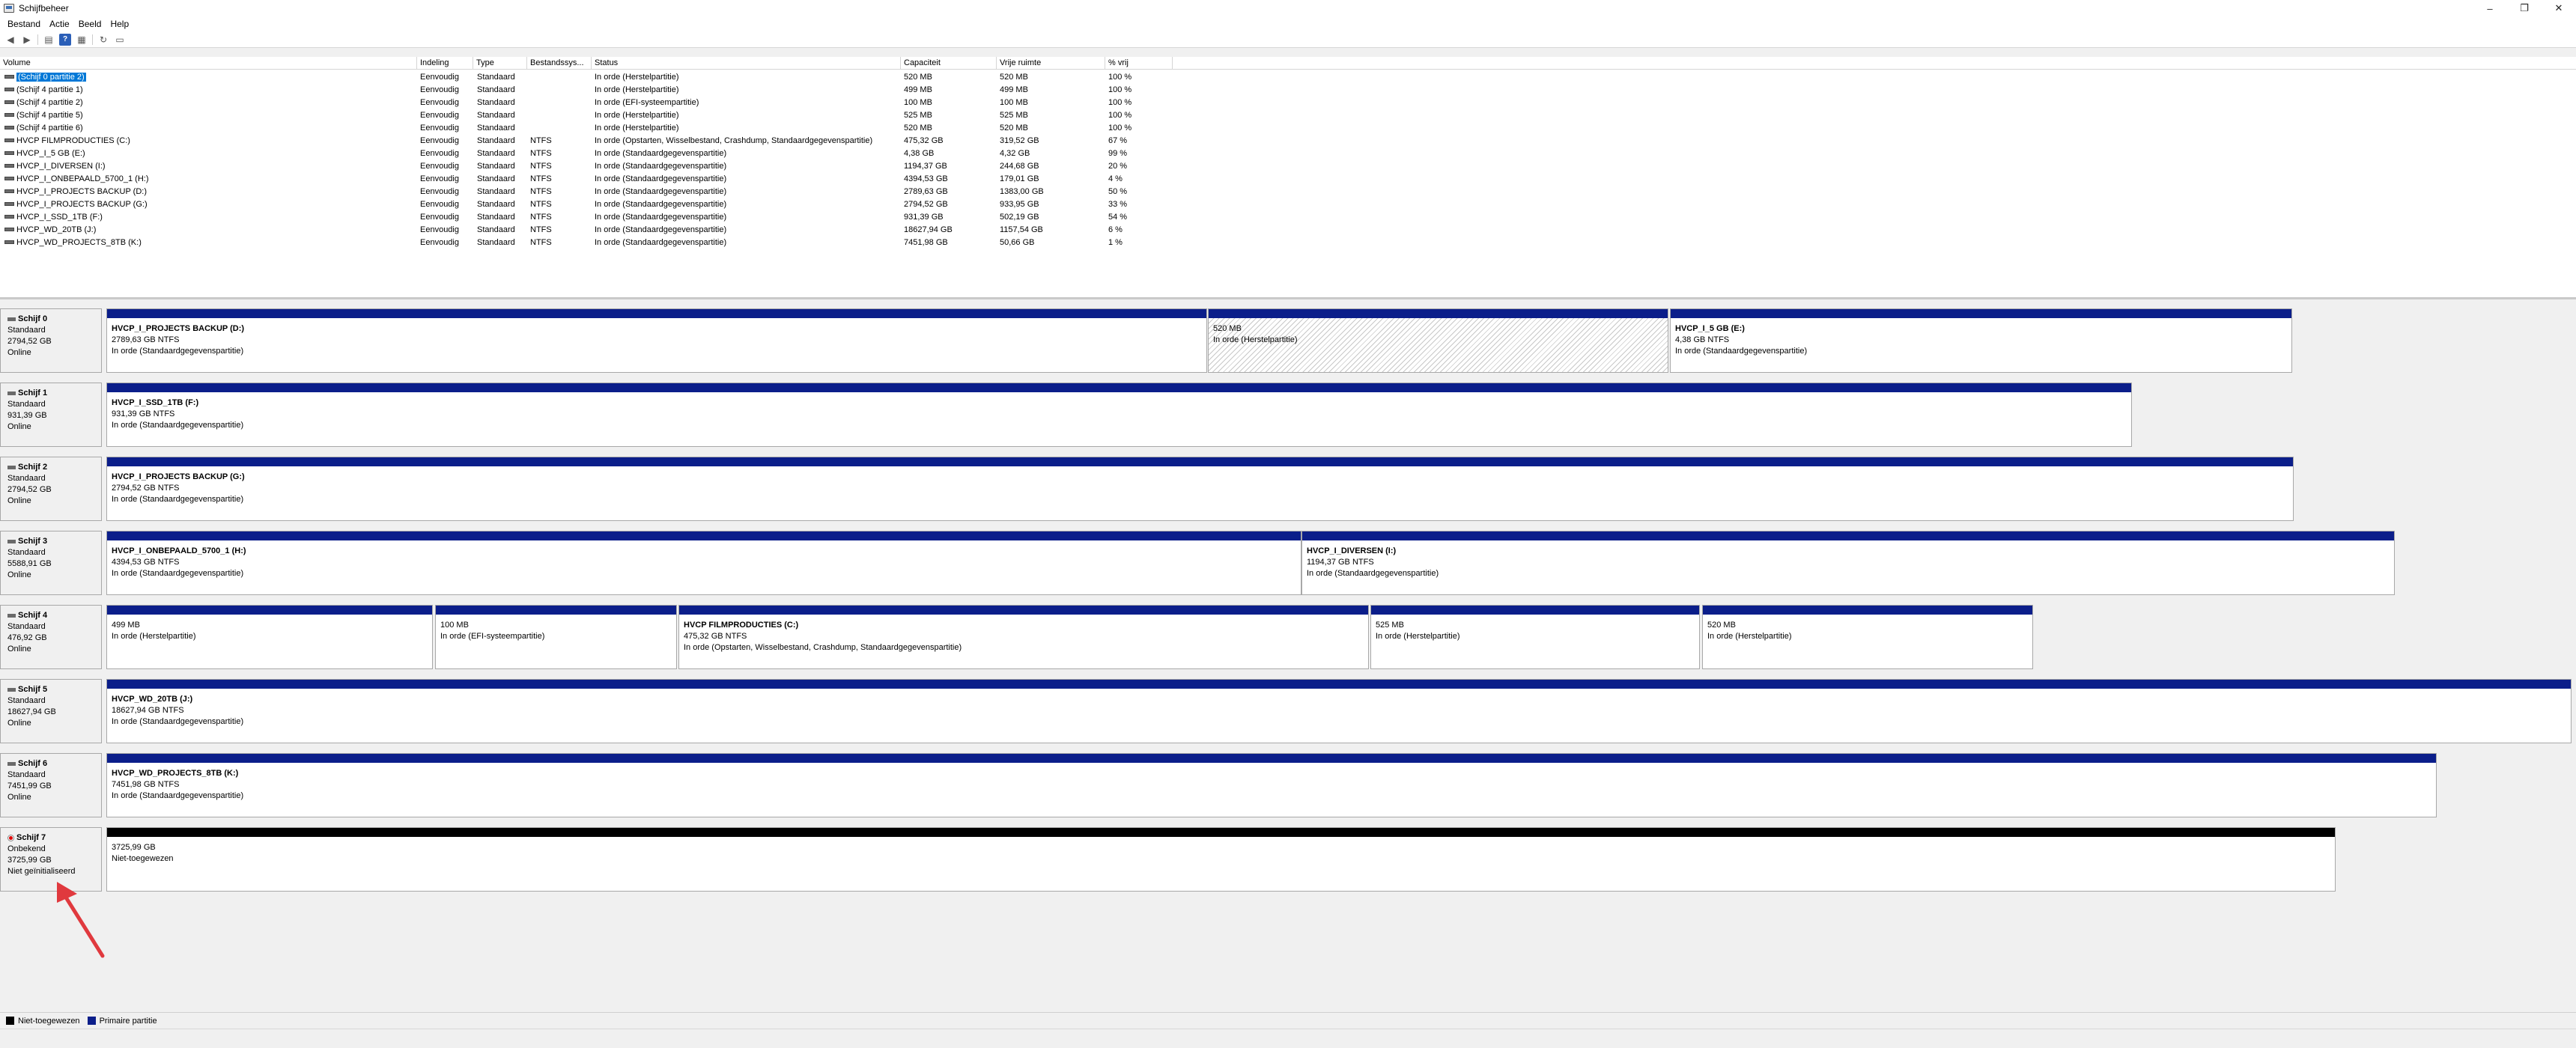 The height and width of the screenshot is (1048, 2576). What do you see at coordinates (49, 40) in the screenshot?
I see `list-icon: ▤` at bounding box center [49, 40].